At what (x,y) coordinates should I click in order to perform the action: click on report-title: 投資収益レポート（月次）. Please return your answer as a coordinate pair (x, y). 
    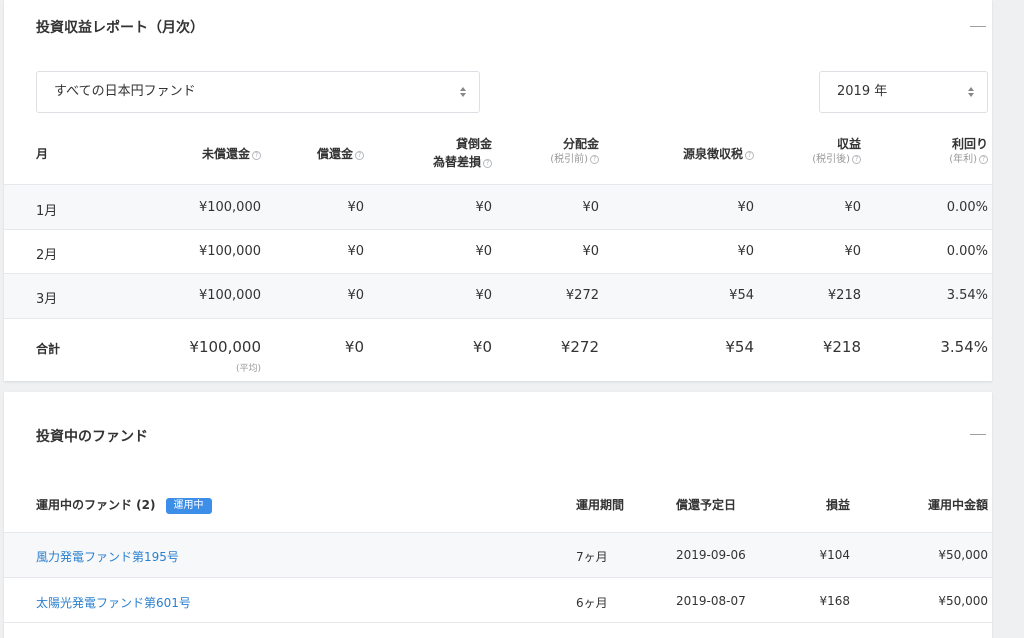
    Looking at the image, I should click on (120, 28).